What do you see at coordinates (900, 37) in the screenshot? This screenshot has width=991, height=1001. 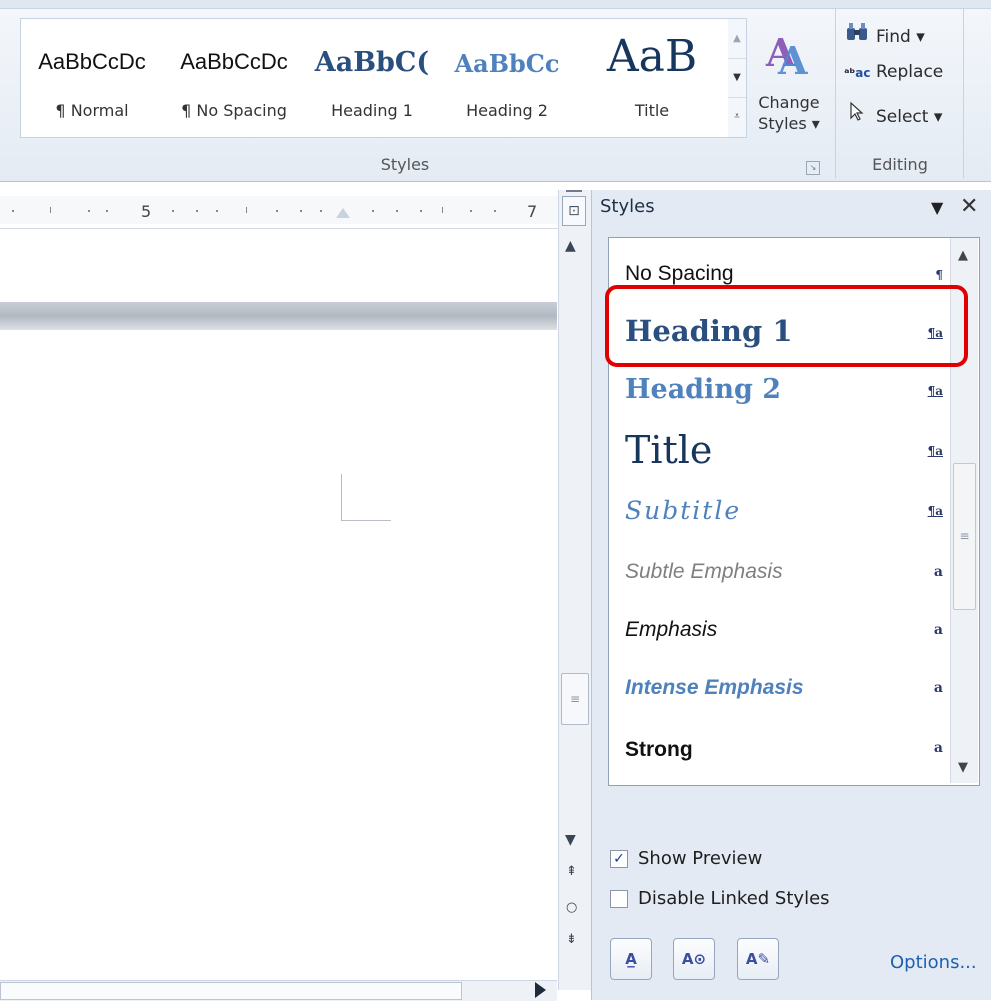 I see `find-label: Find ▾` at bounding box center [900, 37].